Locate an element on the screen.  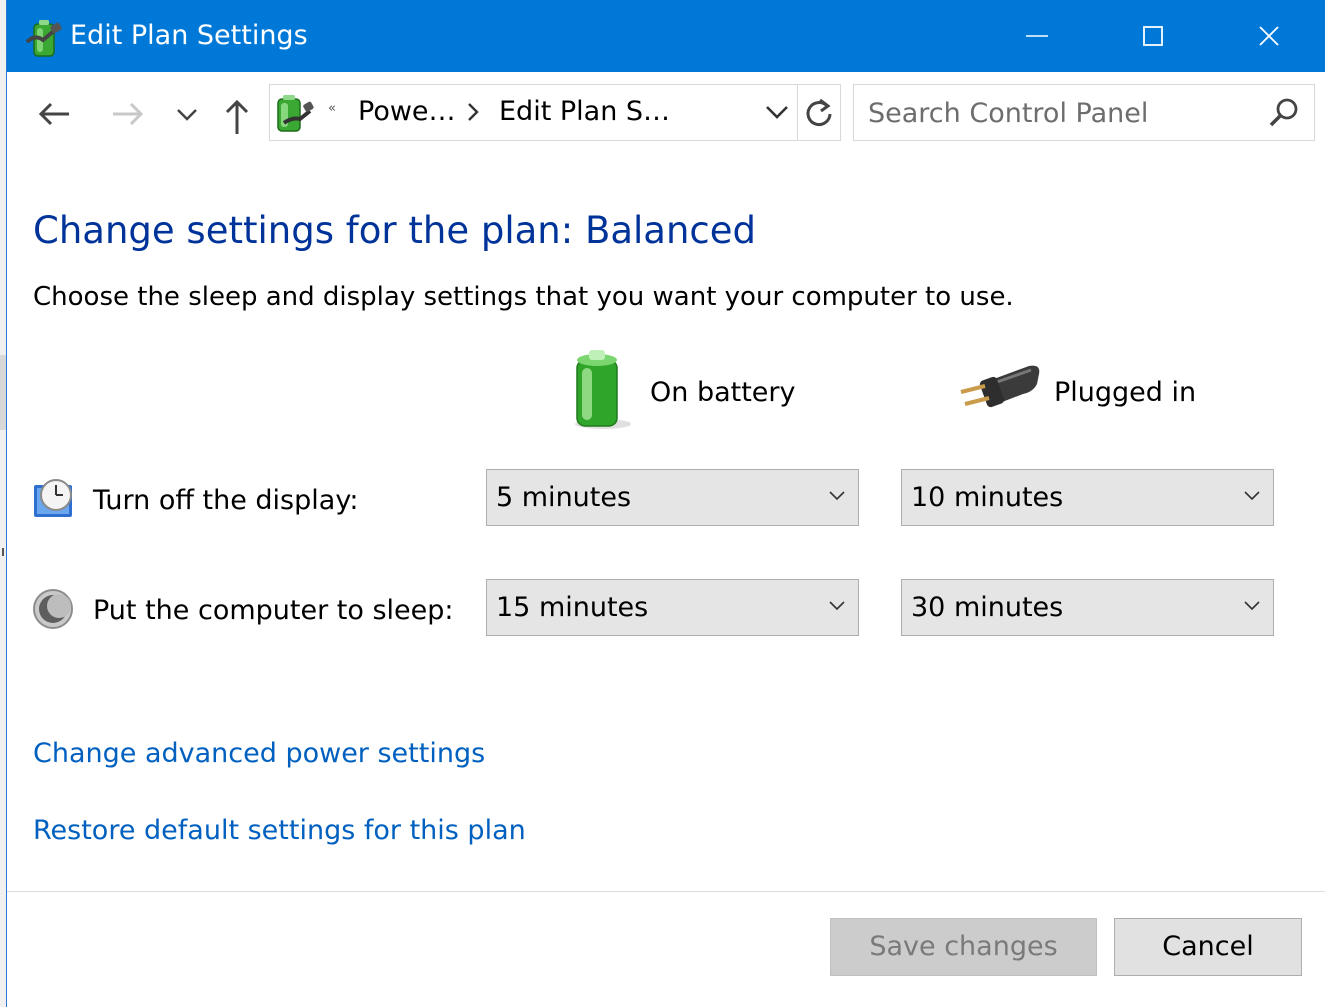
dropdown-value: 5 minutes is located at coordinates (564, 497).